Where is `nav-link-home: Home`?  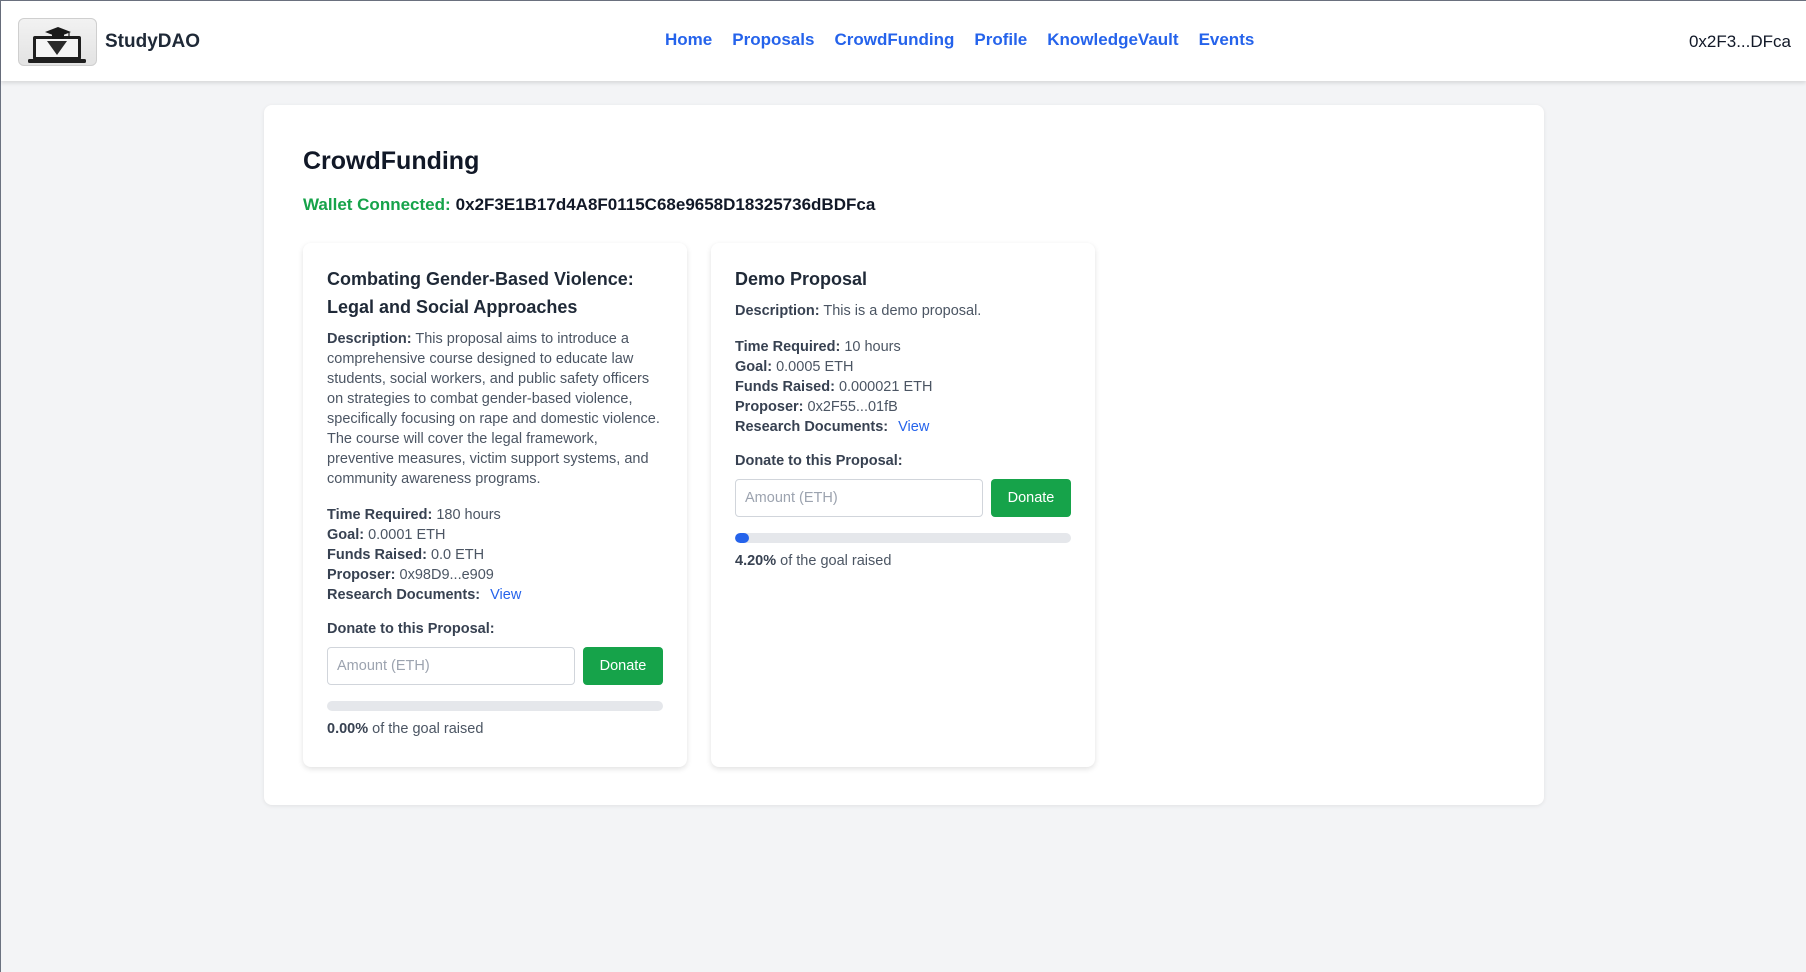 nav-link-home: Home is located at coordinates (688, 40).